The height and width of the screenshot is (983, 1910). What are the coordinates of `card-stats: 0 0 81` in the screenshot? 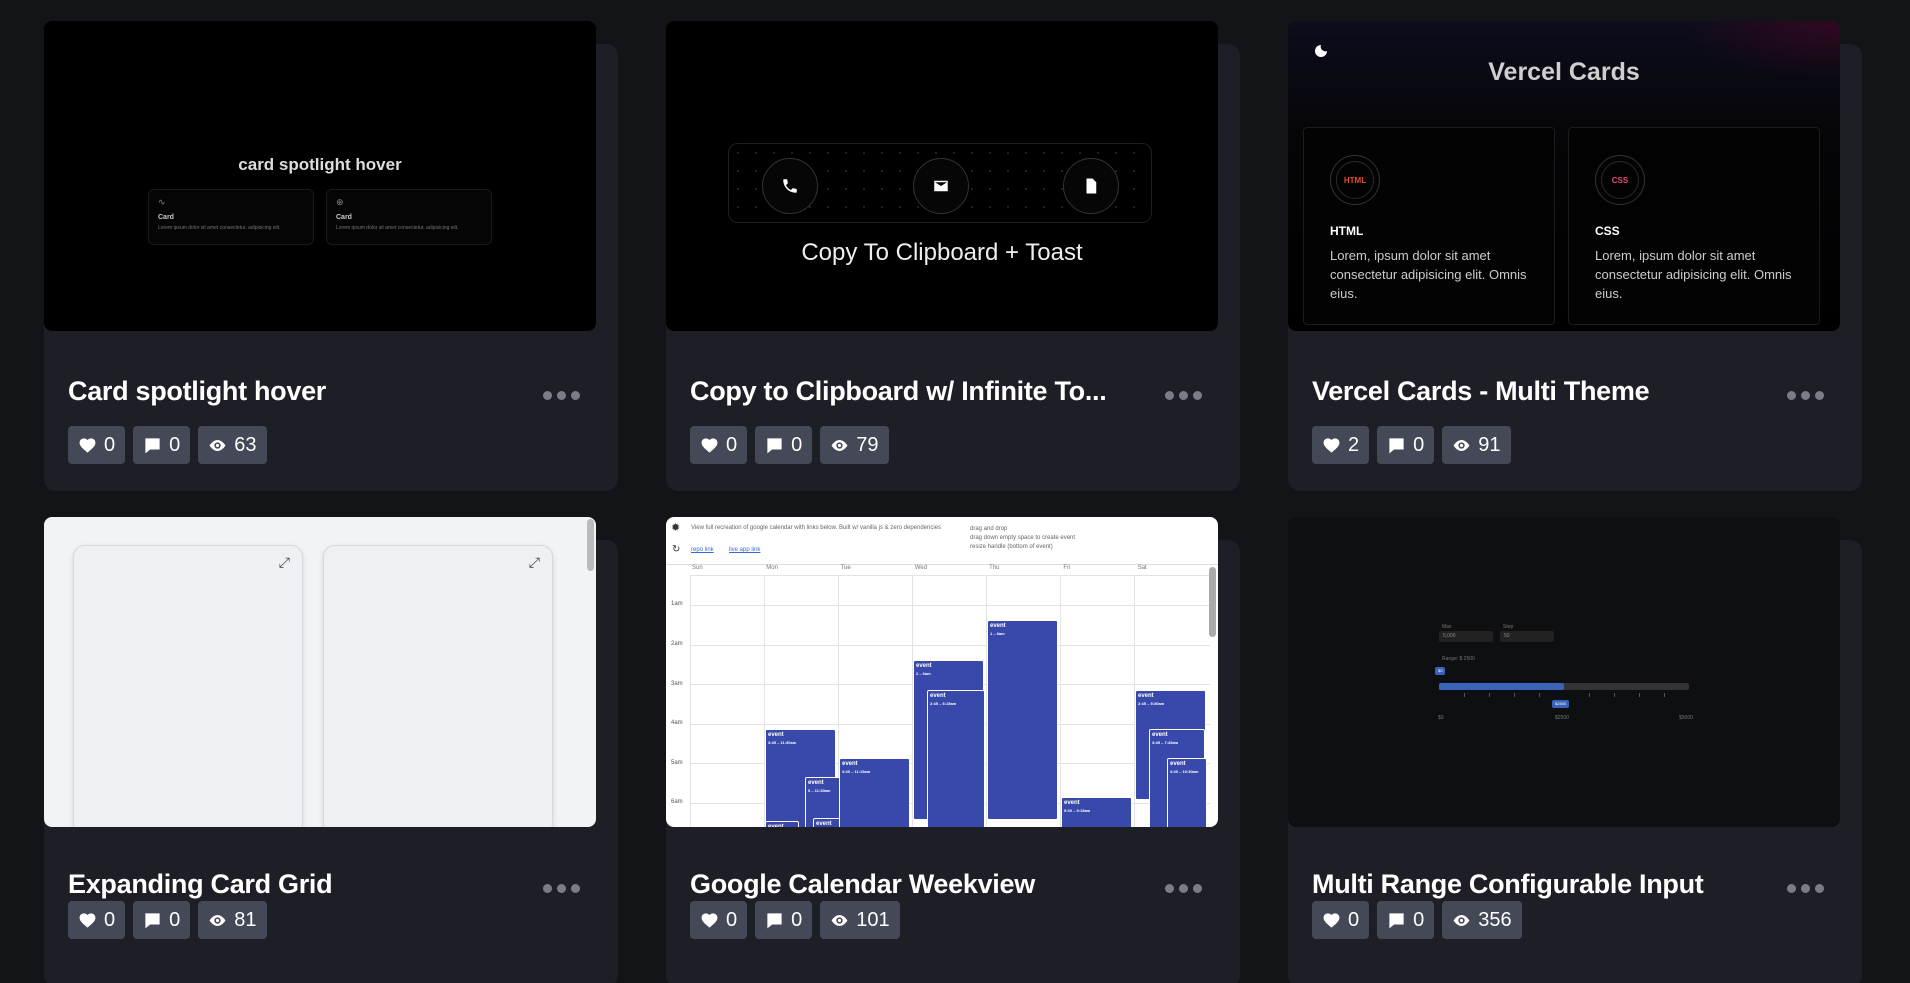 It's located at (167, 920).